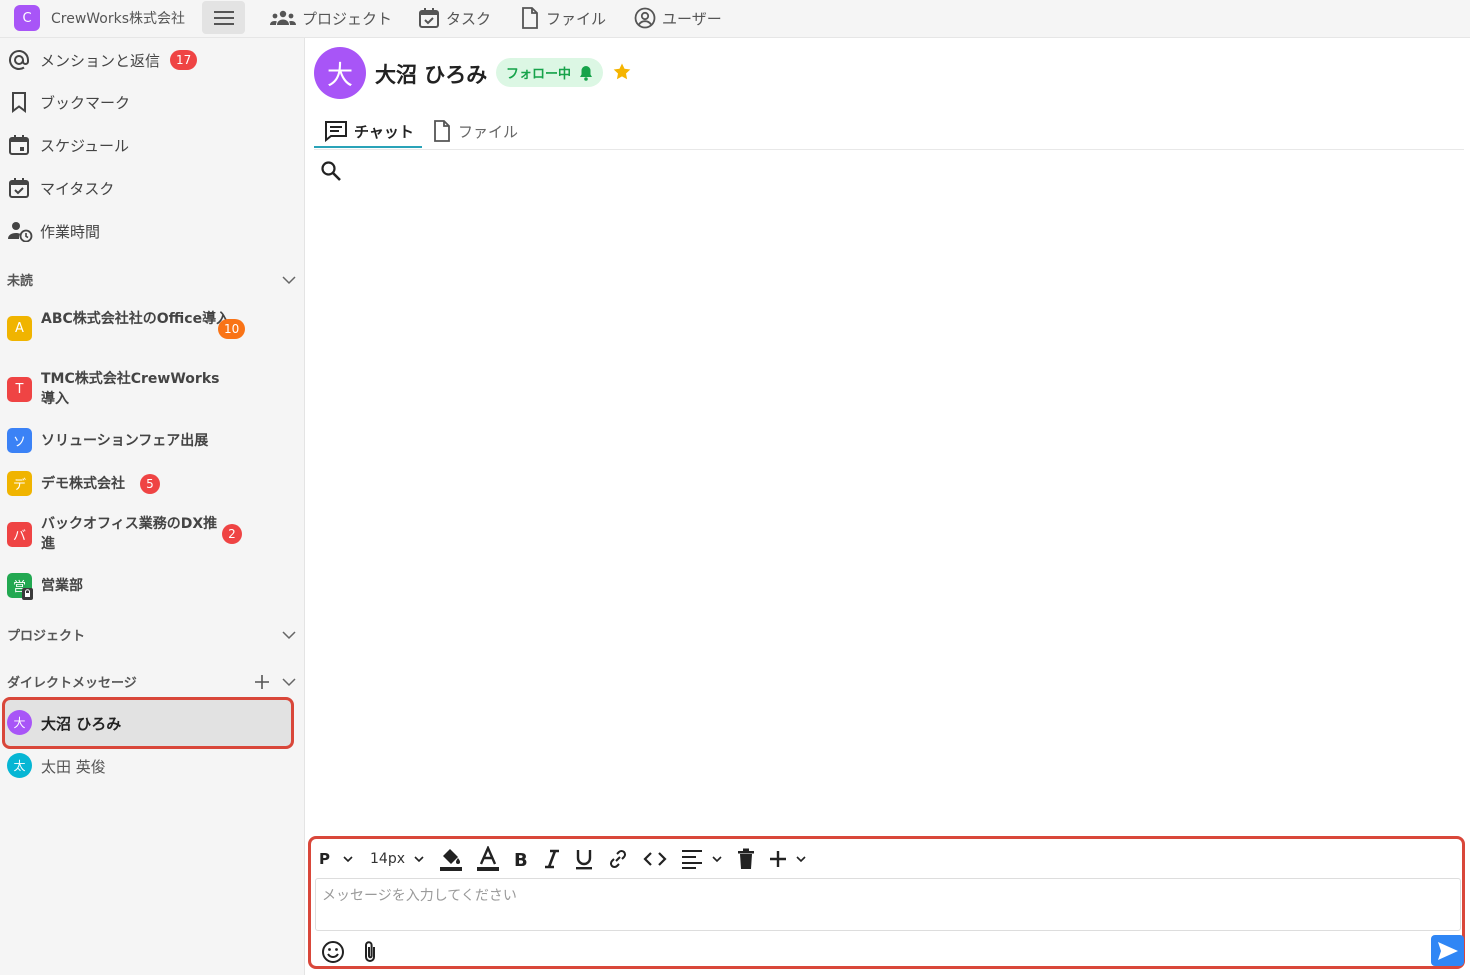 The height and width of the screenshot is (975, 1470). I want to click on at-icon, so click(19, 60).